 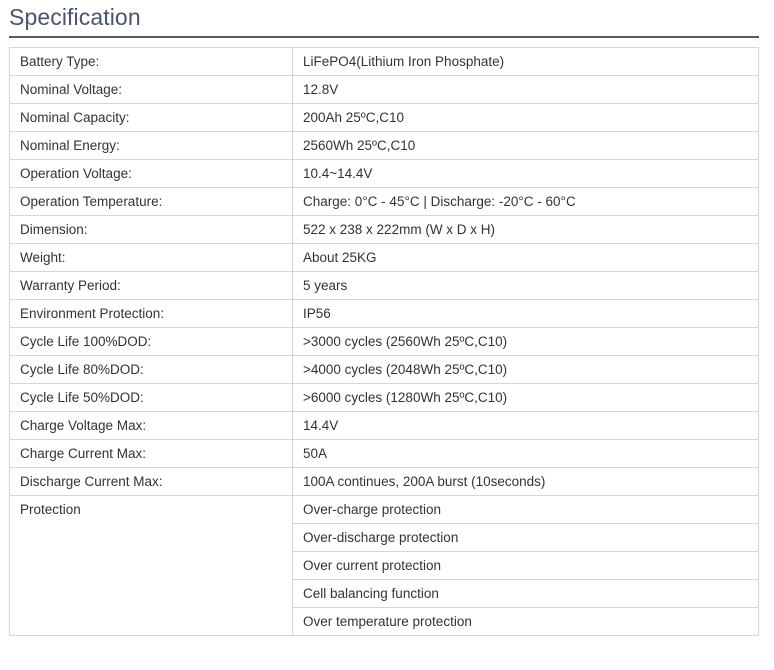 I want to click on spec-label: Cycle Life 50%DOD:, so click(x=151, y=397).